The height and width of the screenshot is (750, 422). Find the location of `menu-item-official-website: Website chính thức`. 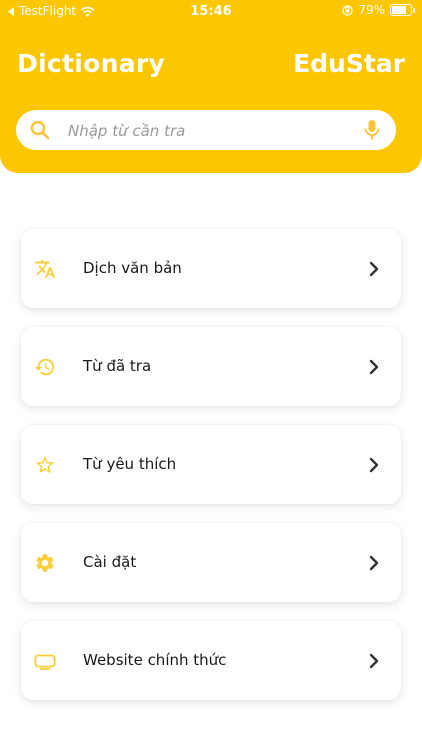

menu-item-official-website: Website chính thức is located at coordinates (211, 660).